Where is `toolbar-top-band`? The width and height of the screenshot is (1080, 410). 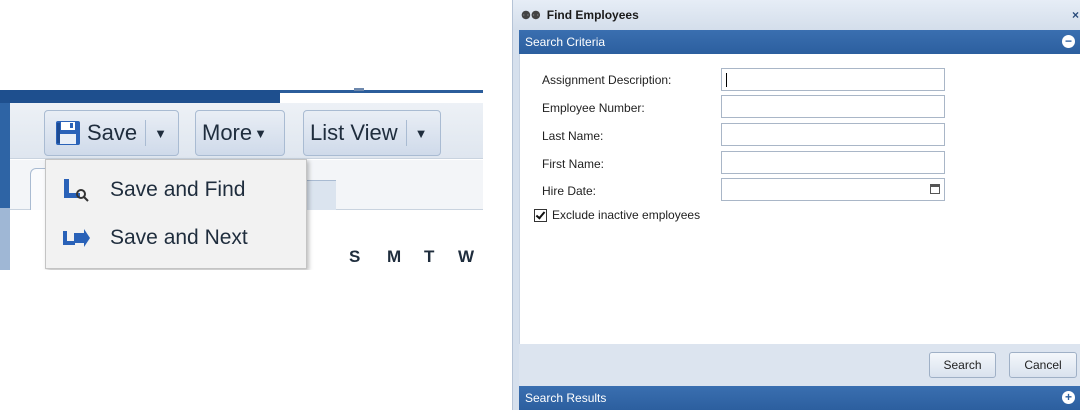
toolbar-top-band is located at coordinates (140, 96).